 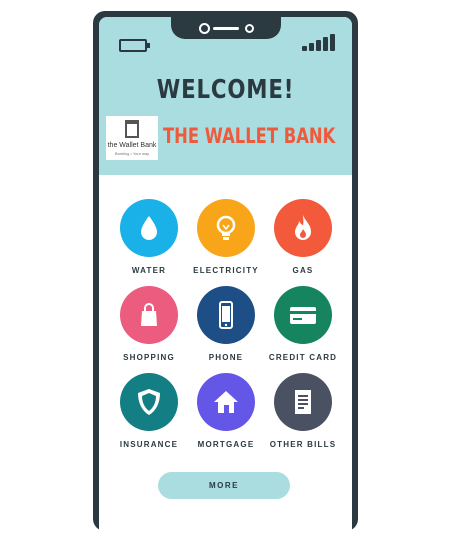 I want to click on shopping-bag-icon, so click(x=149, y=314).